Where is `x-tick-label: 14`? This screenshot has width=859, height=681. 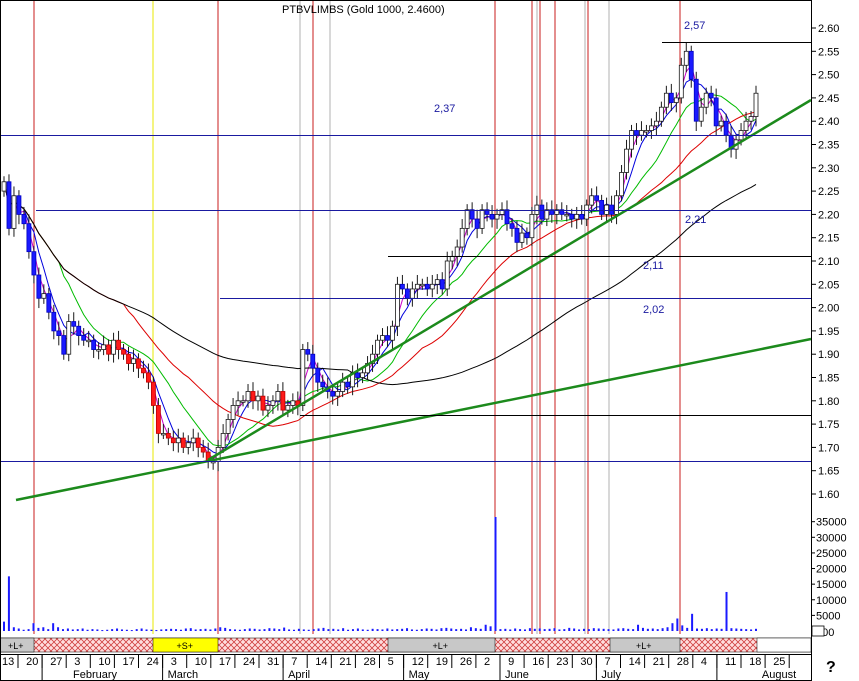
x-tick-label: 14 is located at coordinates (635, 662).